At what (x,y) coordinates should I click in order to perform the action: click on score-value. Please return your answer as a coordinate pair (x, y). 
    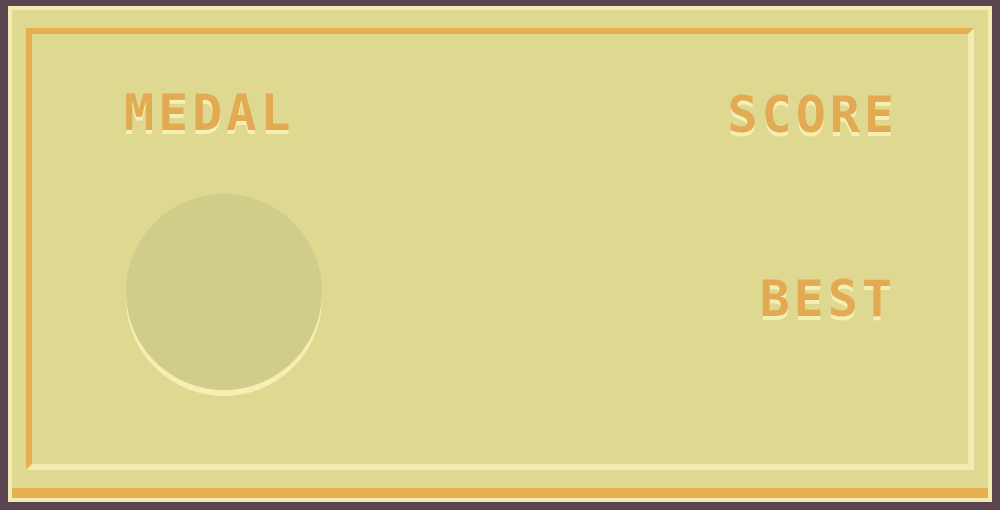
    Looking at the image, I should click on (868, 185).